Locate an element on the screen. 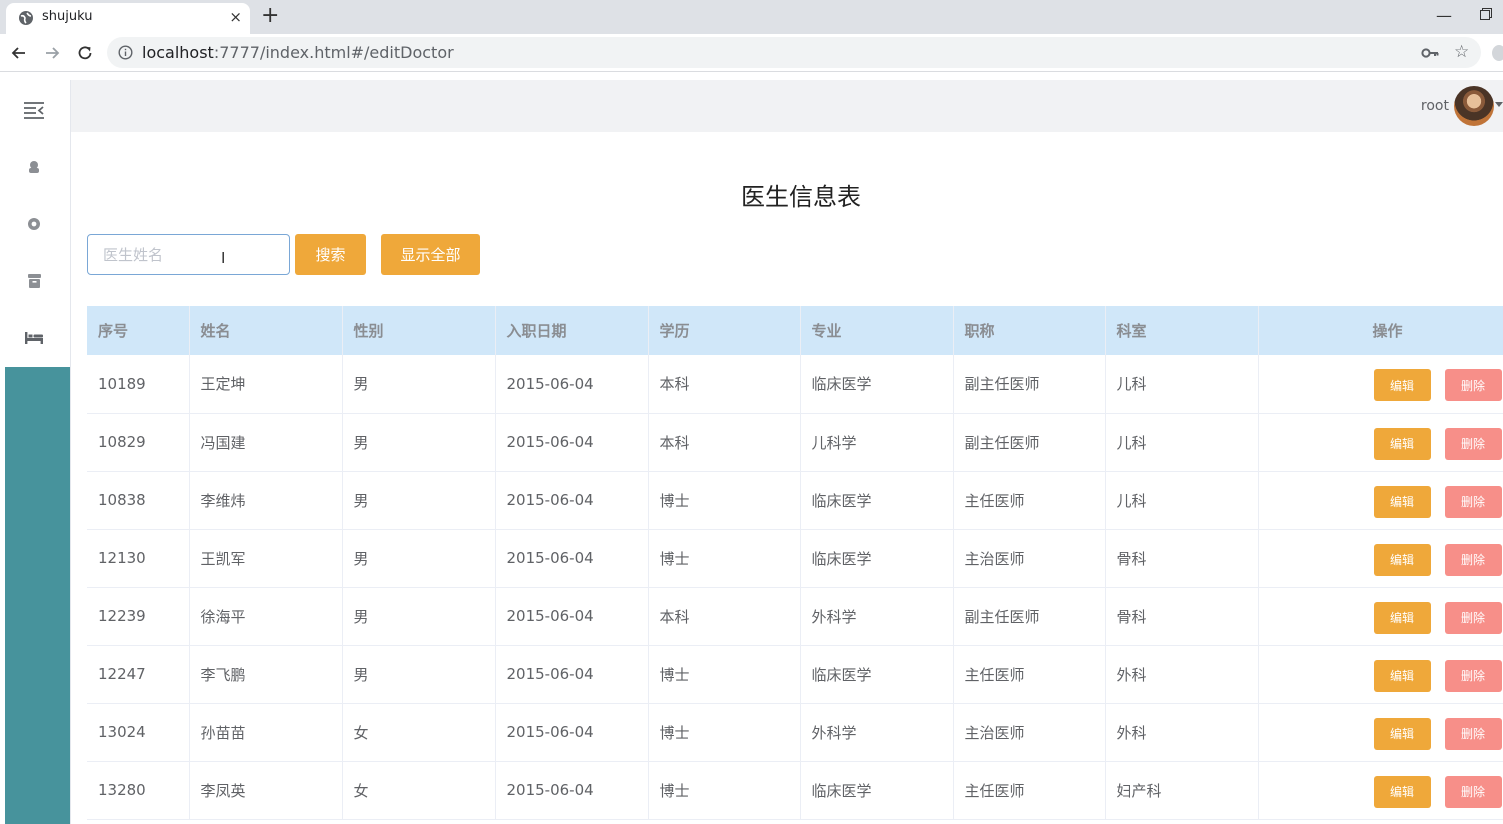 Image resolution: width=1503 pixels, height=824 pixels. cell-name: 王凯军 is located at coordinates (266, 558).